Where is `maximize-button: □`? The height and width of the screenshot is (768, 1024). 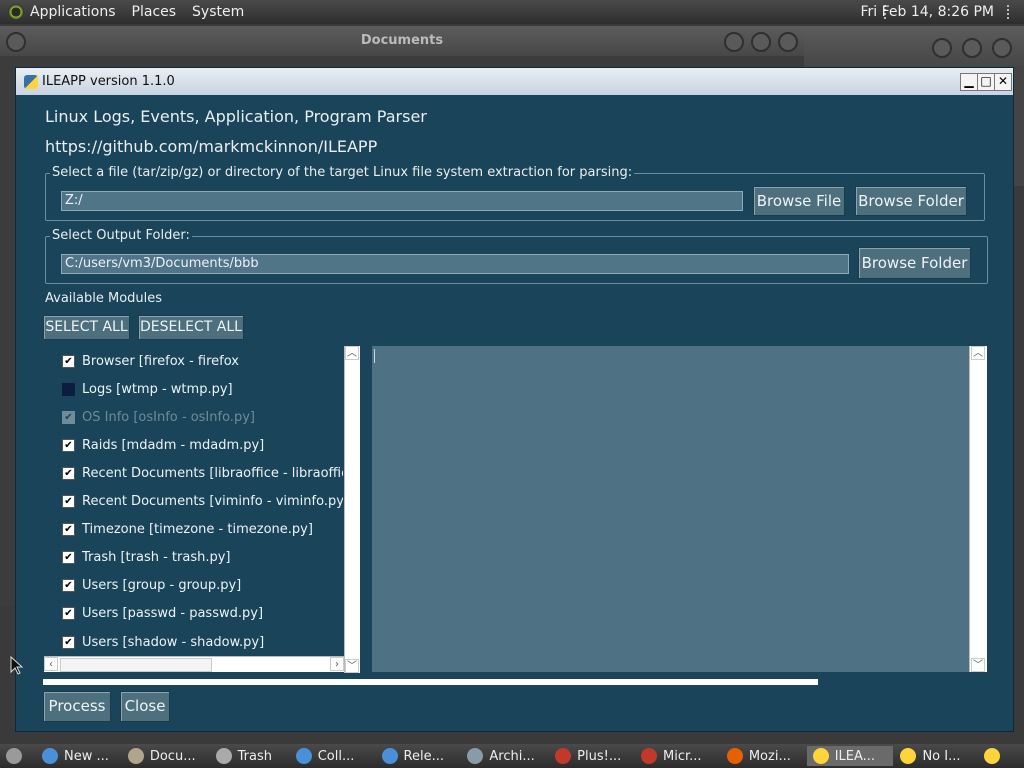 maximize-button: □ is located at coordinates (986, 82).